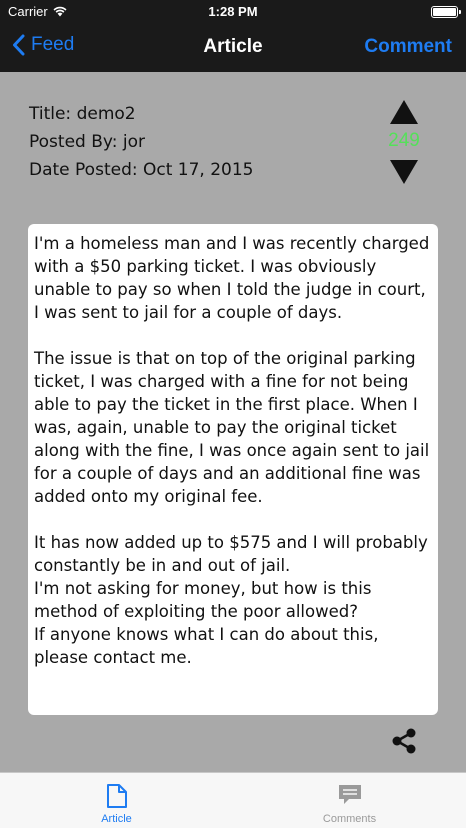 This screenshot has height=828, width=466. I want to click on share-icon, so click(404, 741).